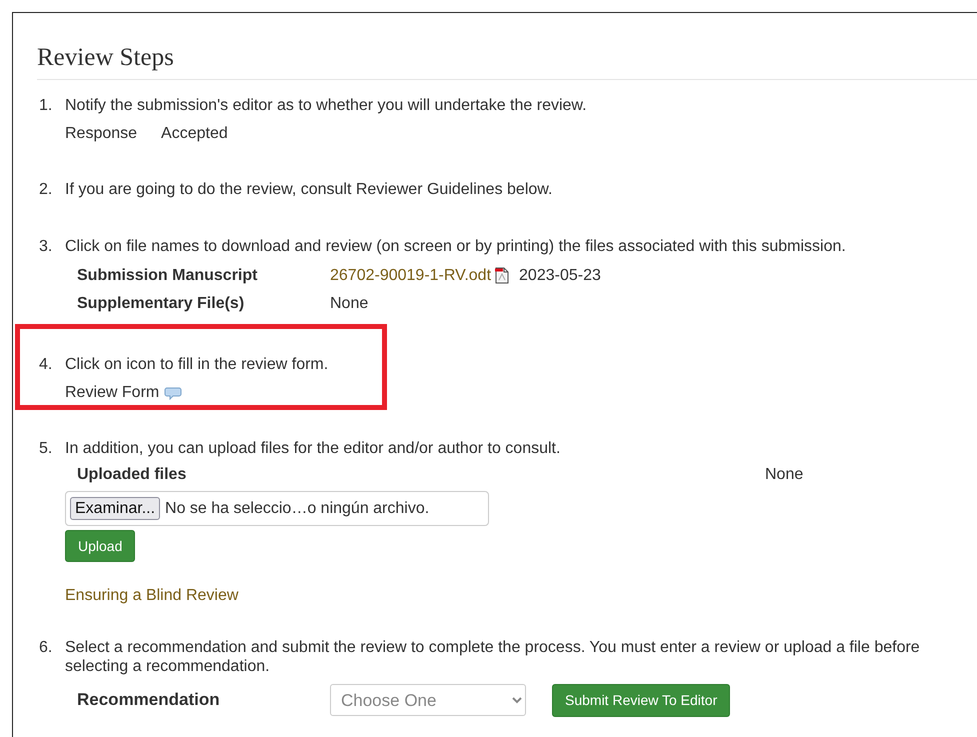 The height and width of the screenshot is (737, 977). Describe the element at coordinates (101, 134) in the screenshot. I see `field-label: Response` at that location.